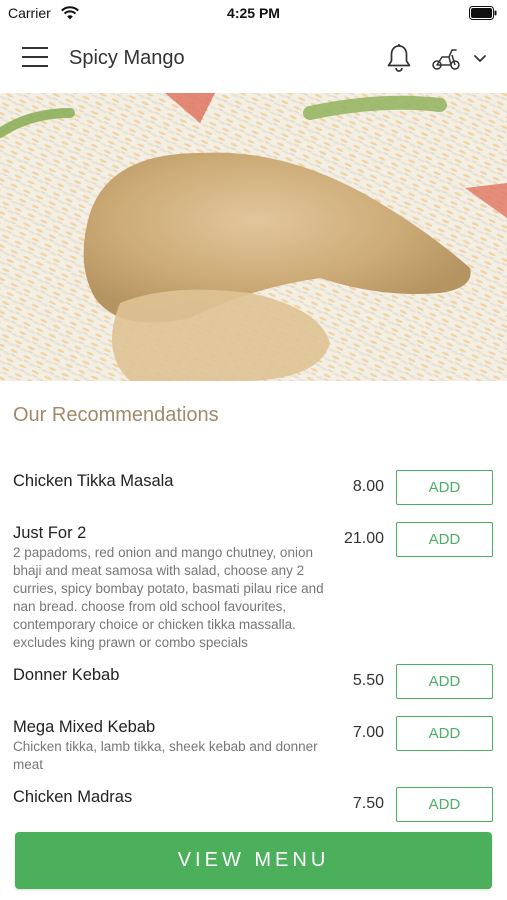  Describe the element at coordinates (253, 60) in the screenshot. I see `app-header: Spicy Mango` at that location.